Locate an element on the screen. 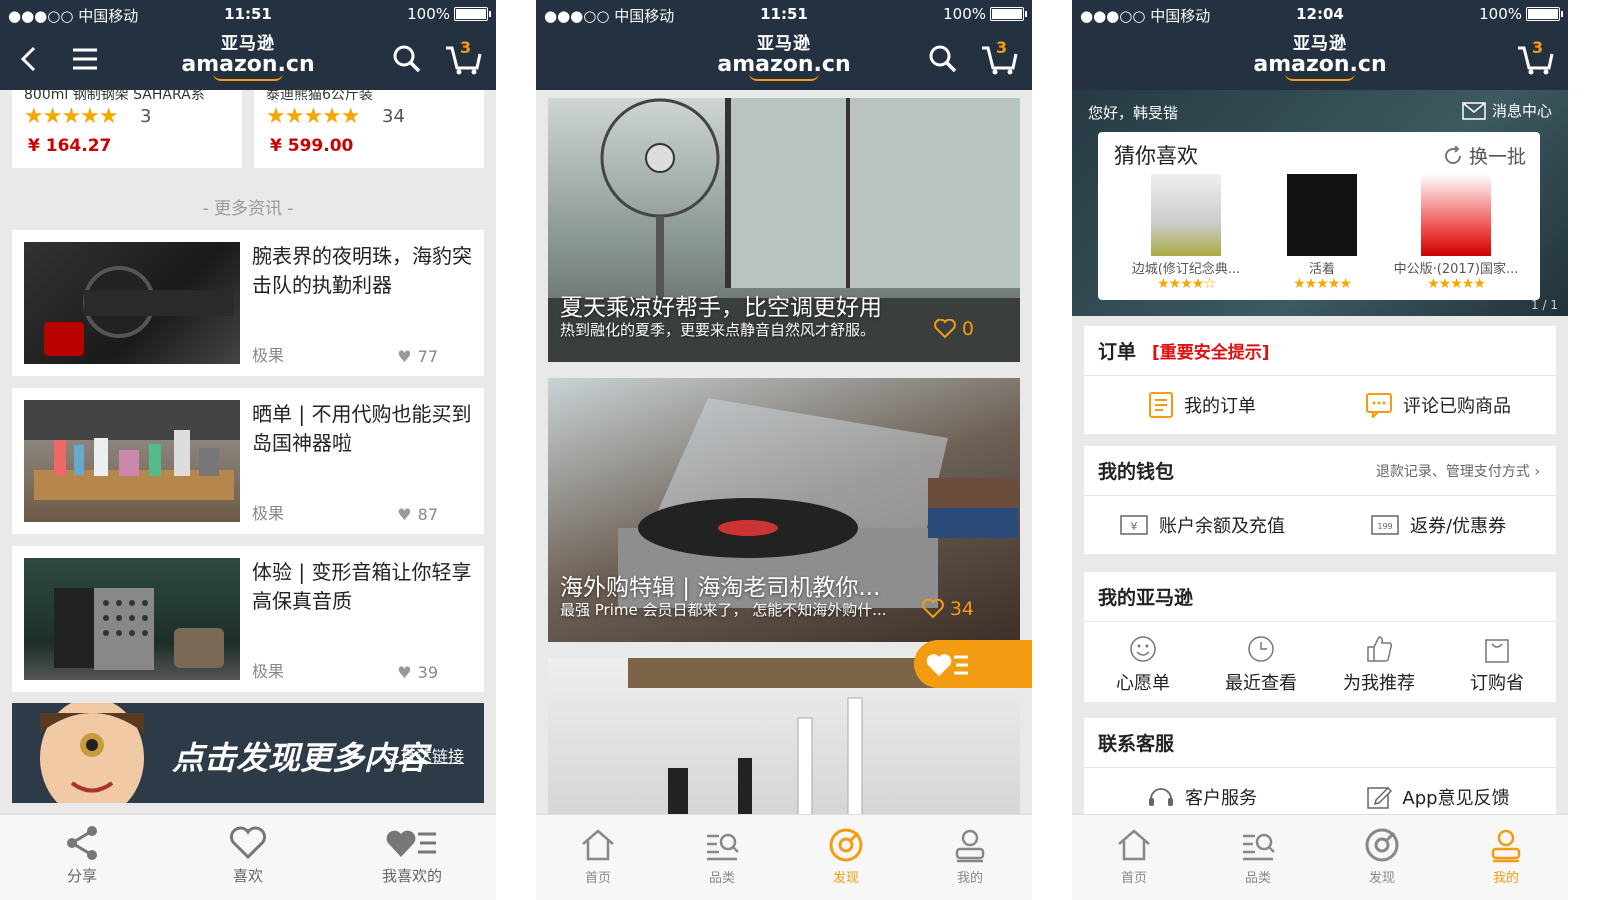 Image resolution: width=1600 pixels, height=900 pixels. floating-favorites-button is located at coordinates (973, 664).